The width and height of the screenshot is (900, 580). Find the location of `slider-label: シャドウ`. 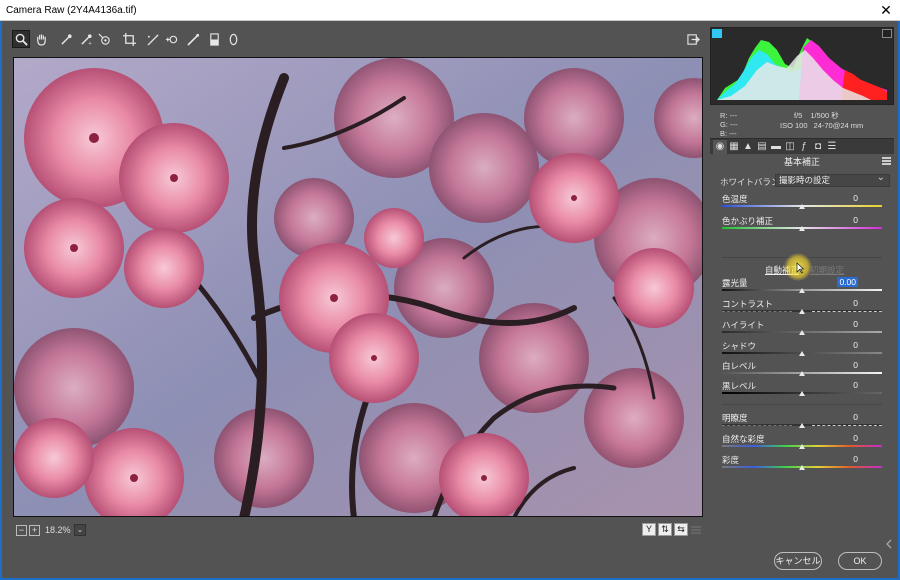

slider-label: シャドウ is located at coordinates (739, 346).